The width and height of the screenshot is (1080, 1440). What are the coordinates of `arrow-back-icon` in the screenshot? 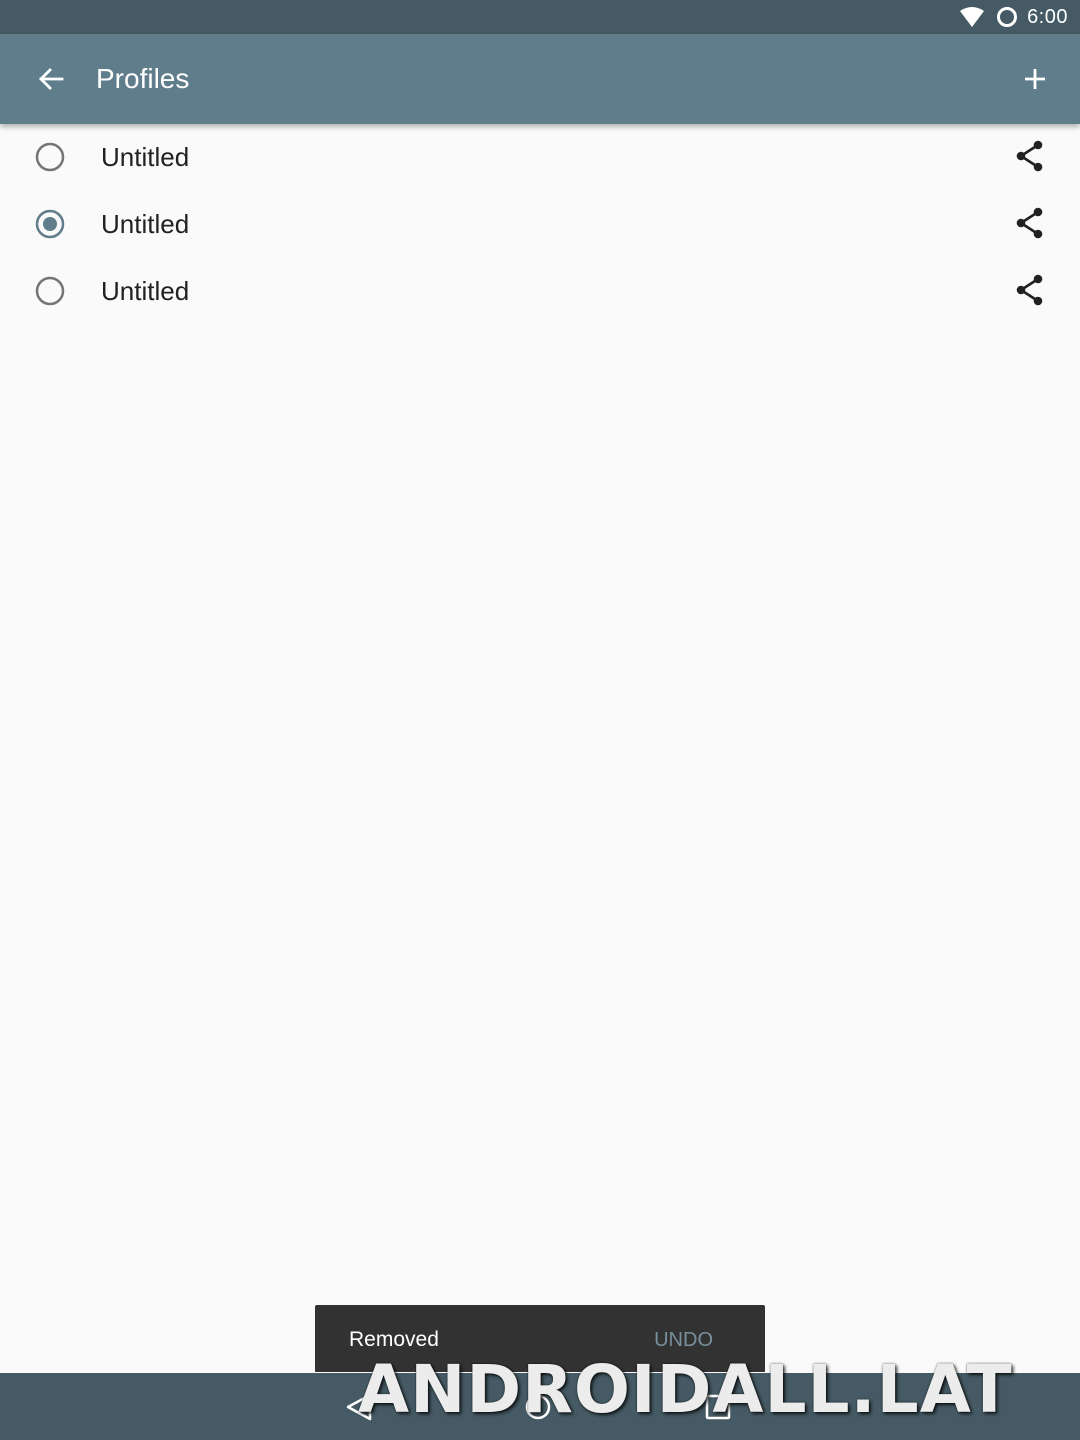 It's located at (51, 79).